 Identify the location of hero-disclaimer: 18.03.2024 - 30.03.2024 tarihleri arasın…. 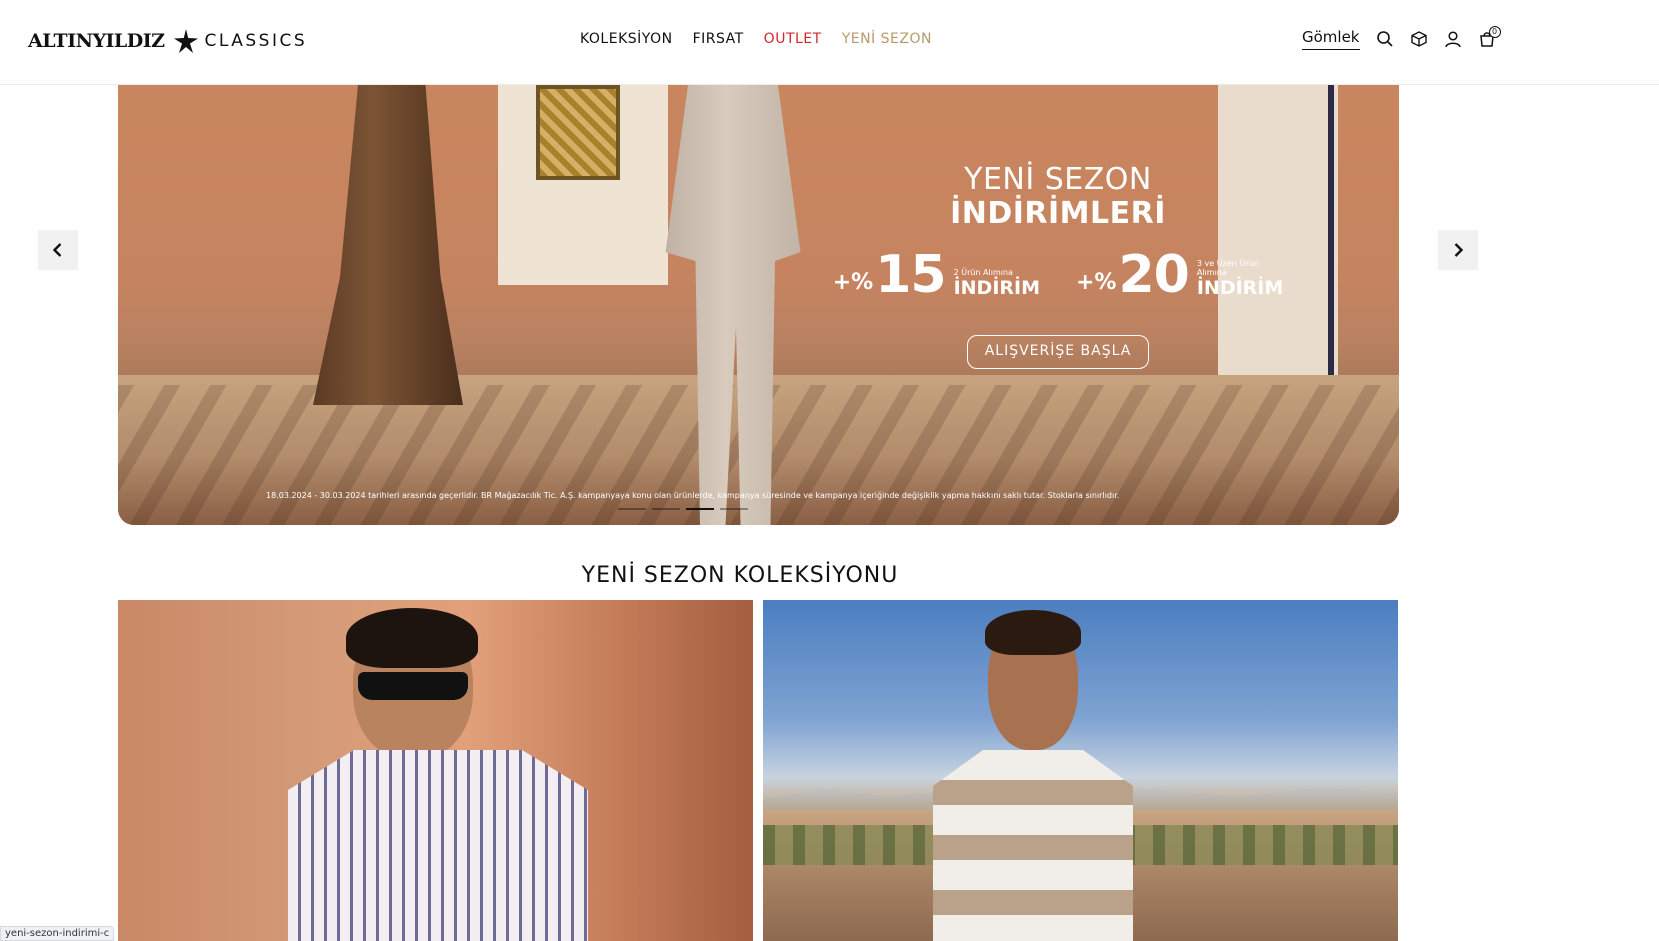
(693, 495).